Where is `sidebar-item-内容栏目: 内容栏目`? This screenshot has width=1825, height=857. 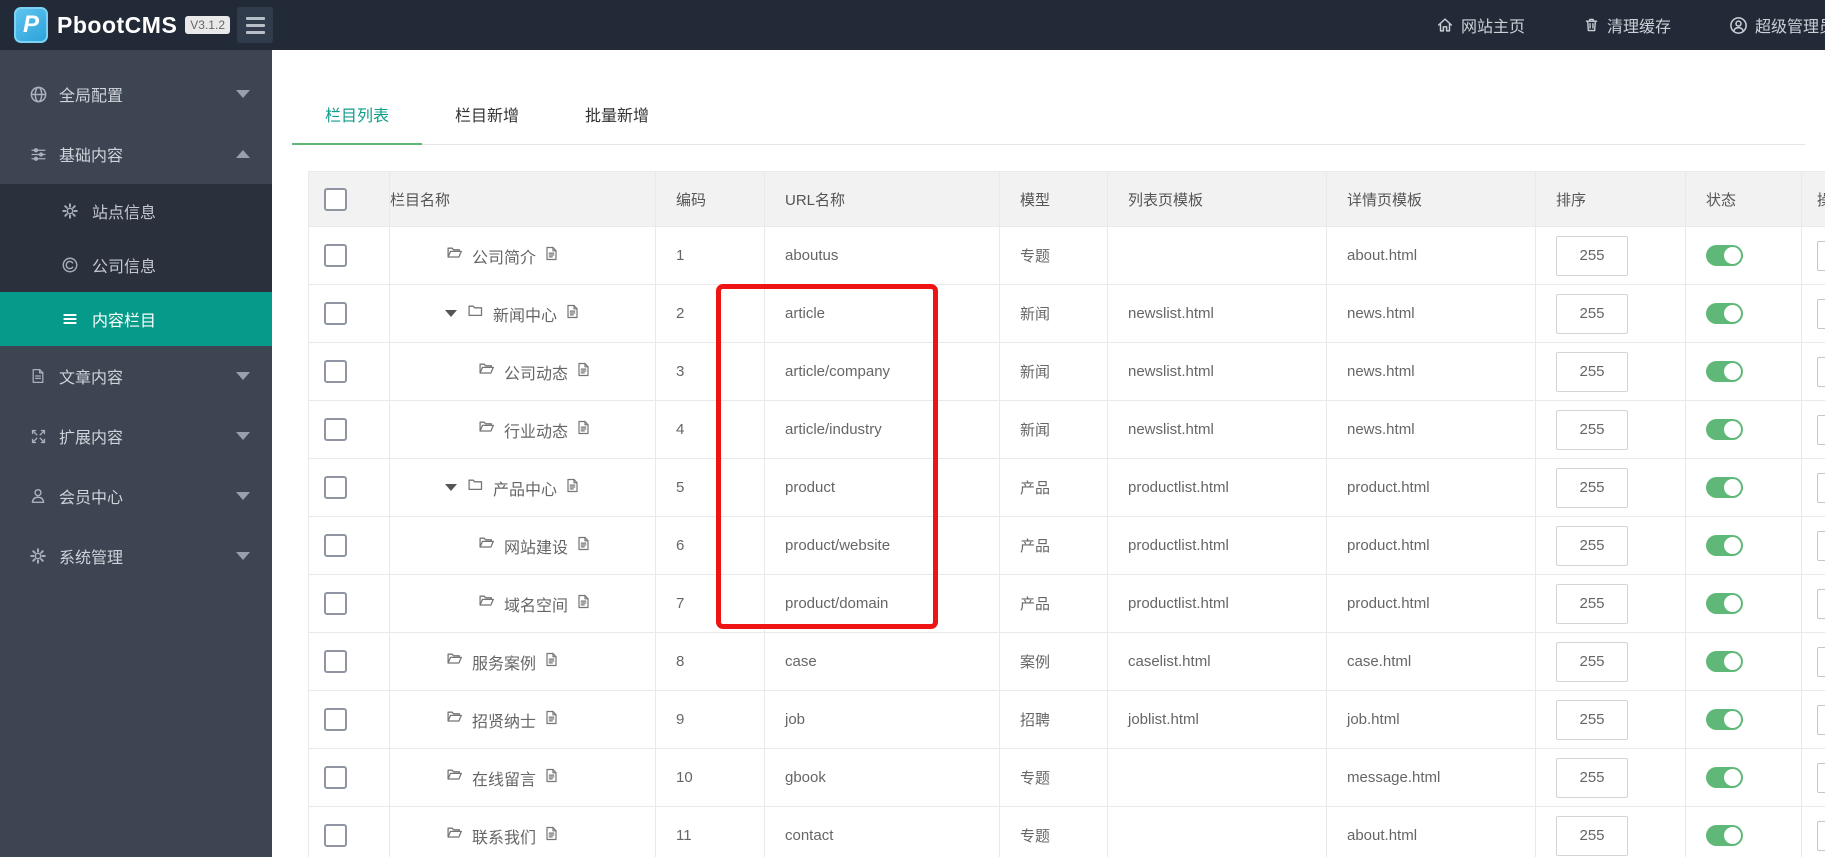
sidebar-item-内容栏目: 内容栏目 is located at coordinates (136, 319).